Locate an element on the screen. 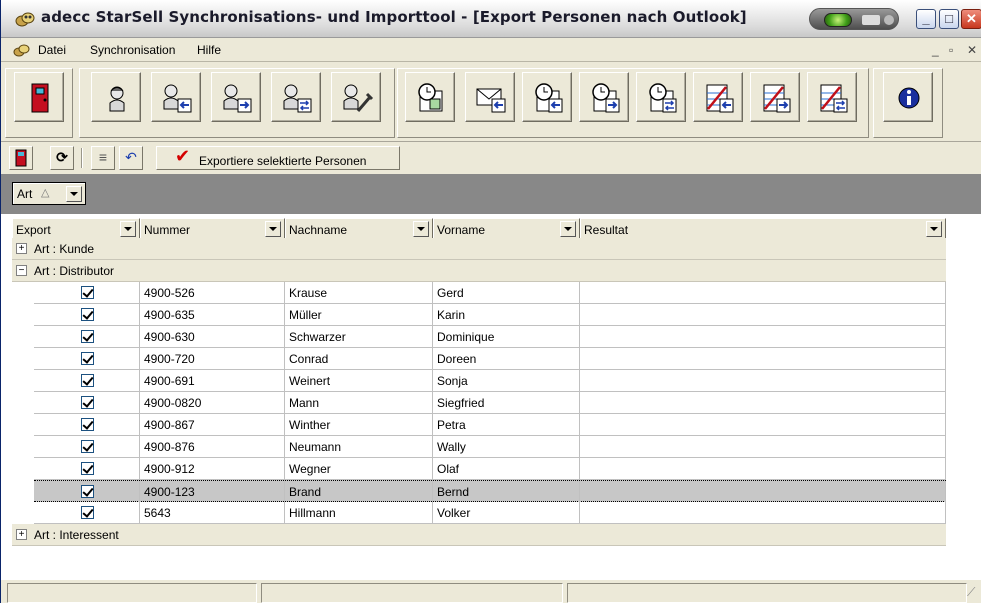  list-view-button: ≡ is located at coordinates (103, 158).